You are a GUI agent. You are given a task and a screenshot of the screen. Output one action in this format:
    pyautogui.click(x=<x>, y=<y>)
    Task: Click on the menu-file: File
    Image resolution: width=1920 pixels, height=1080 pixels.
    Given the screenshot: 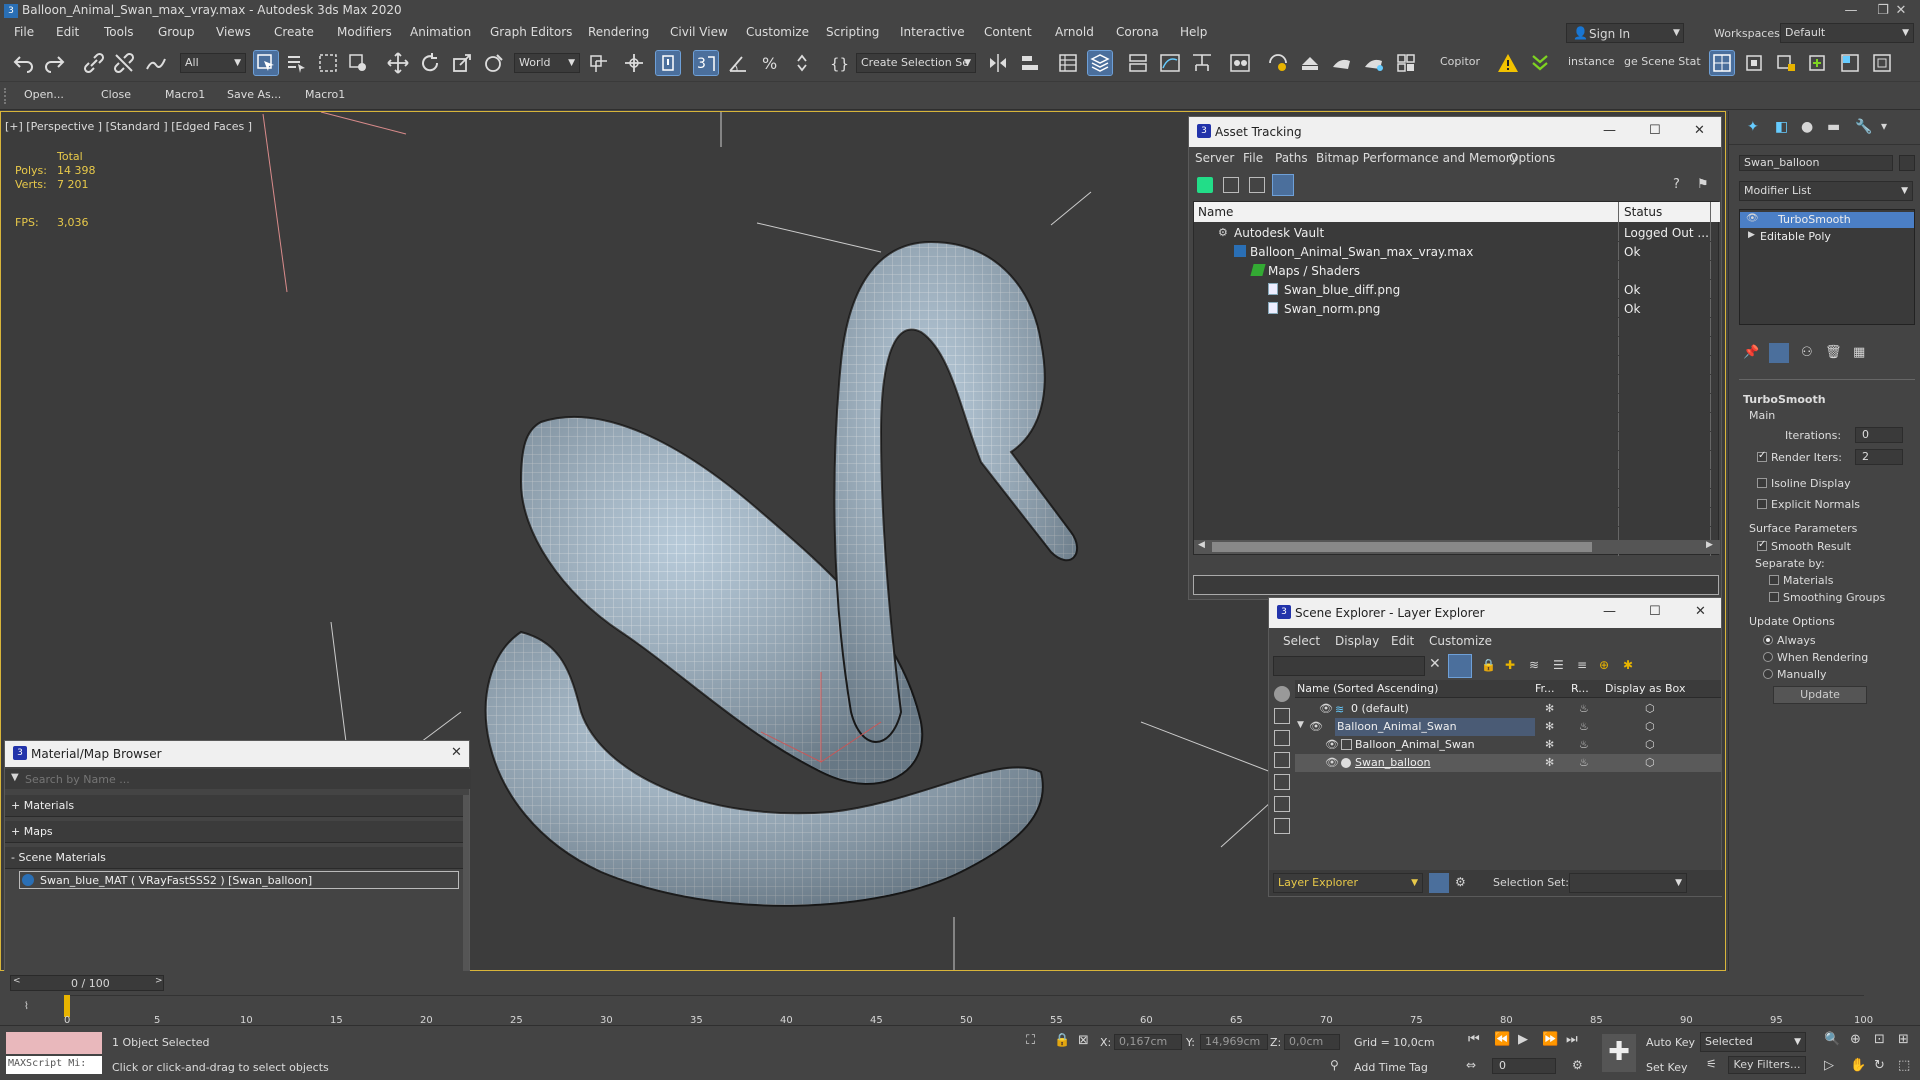 What is the action you would take?
    pyautogui.click(x=1253, y=158)
    